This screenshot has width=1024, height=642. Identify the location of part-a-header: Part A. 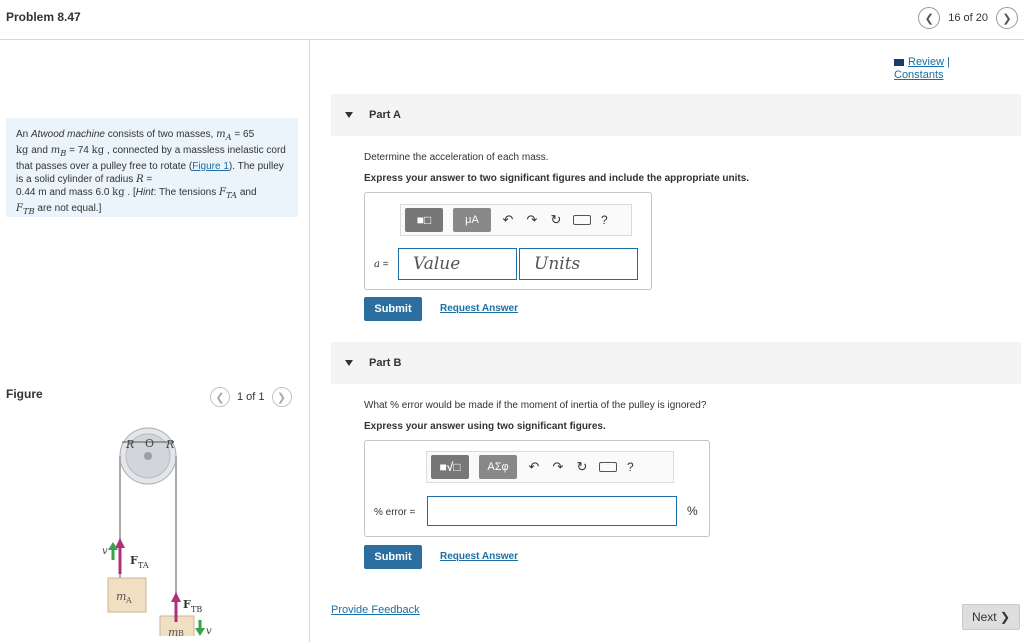
(676, 115).